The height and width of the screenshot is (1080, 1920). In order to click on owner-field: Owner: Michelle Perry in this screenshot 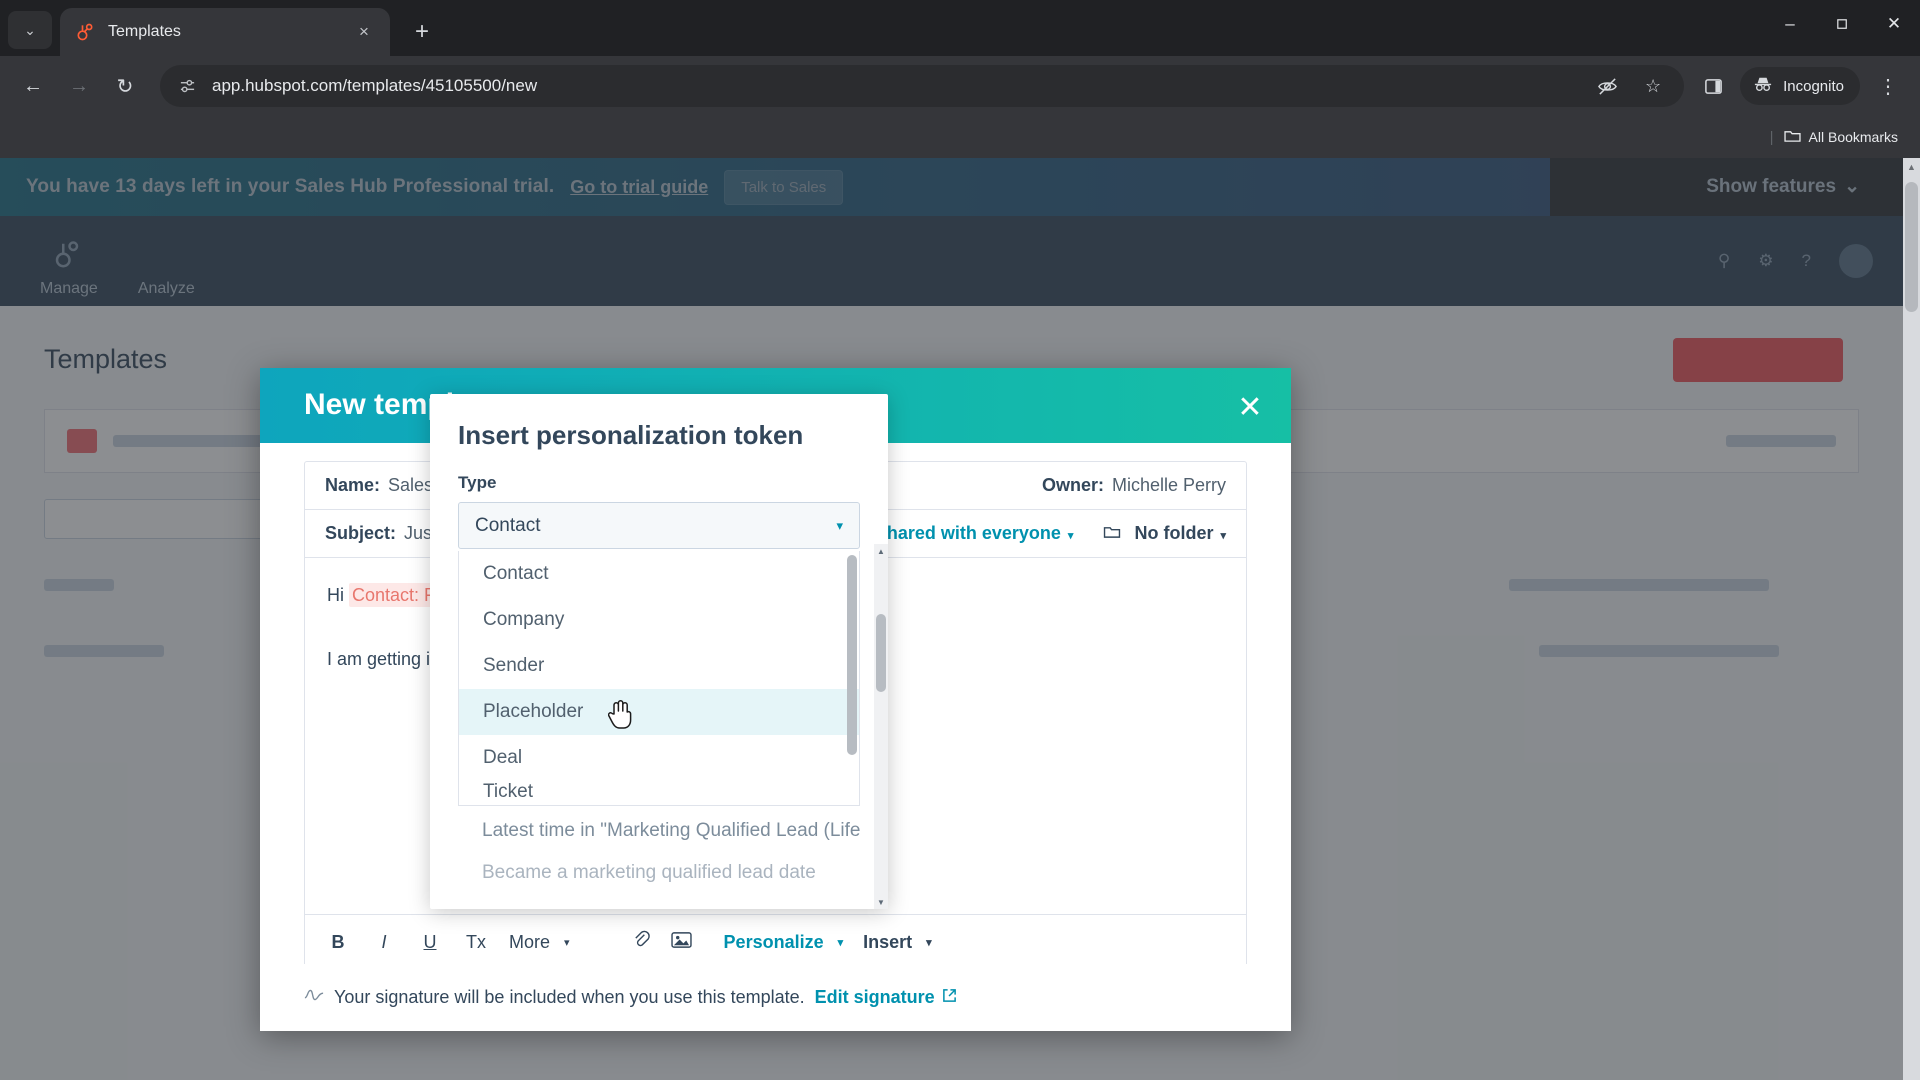, I will do `click(1134, 485)`.